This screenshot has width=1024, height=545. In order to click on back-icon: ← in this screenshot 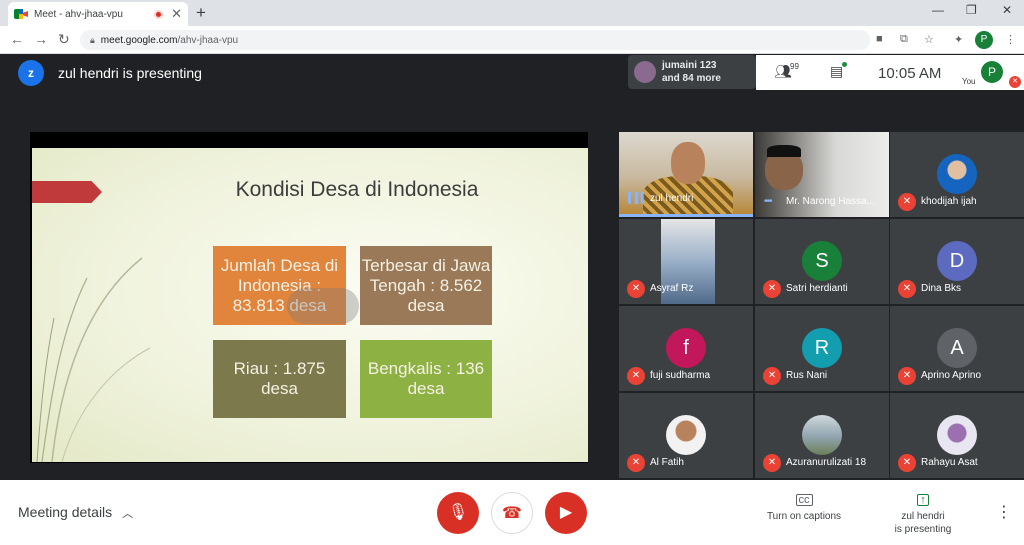, I will do `click(17, 39)`.